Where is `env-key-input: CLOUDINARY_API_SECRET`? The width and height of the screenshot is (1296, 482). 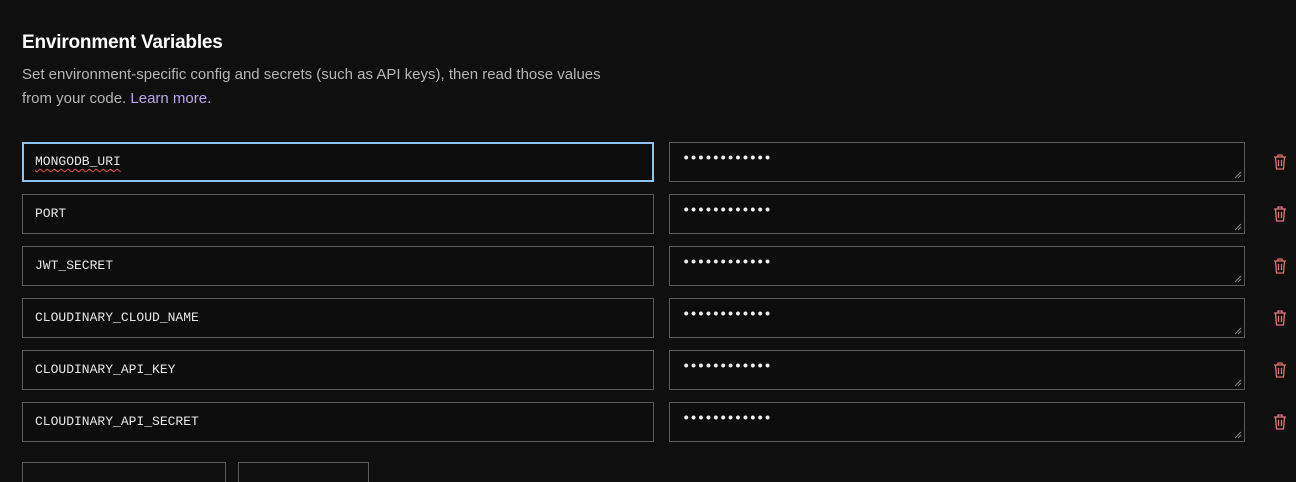 env-key-input: CLOUDINARY_API_SECRET is located at coordinates (338, 422).